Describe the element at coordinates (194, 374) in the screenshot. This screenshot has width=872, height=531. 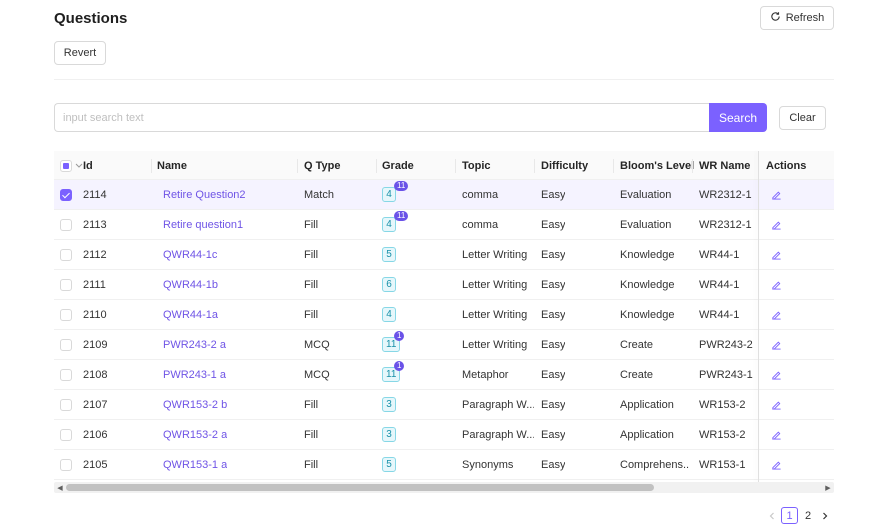
I see `cell-name: PWR243-1 a` at that location.